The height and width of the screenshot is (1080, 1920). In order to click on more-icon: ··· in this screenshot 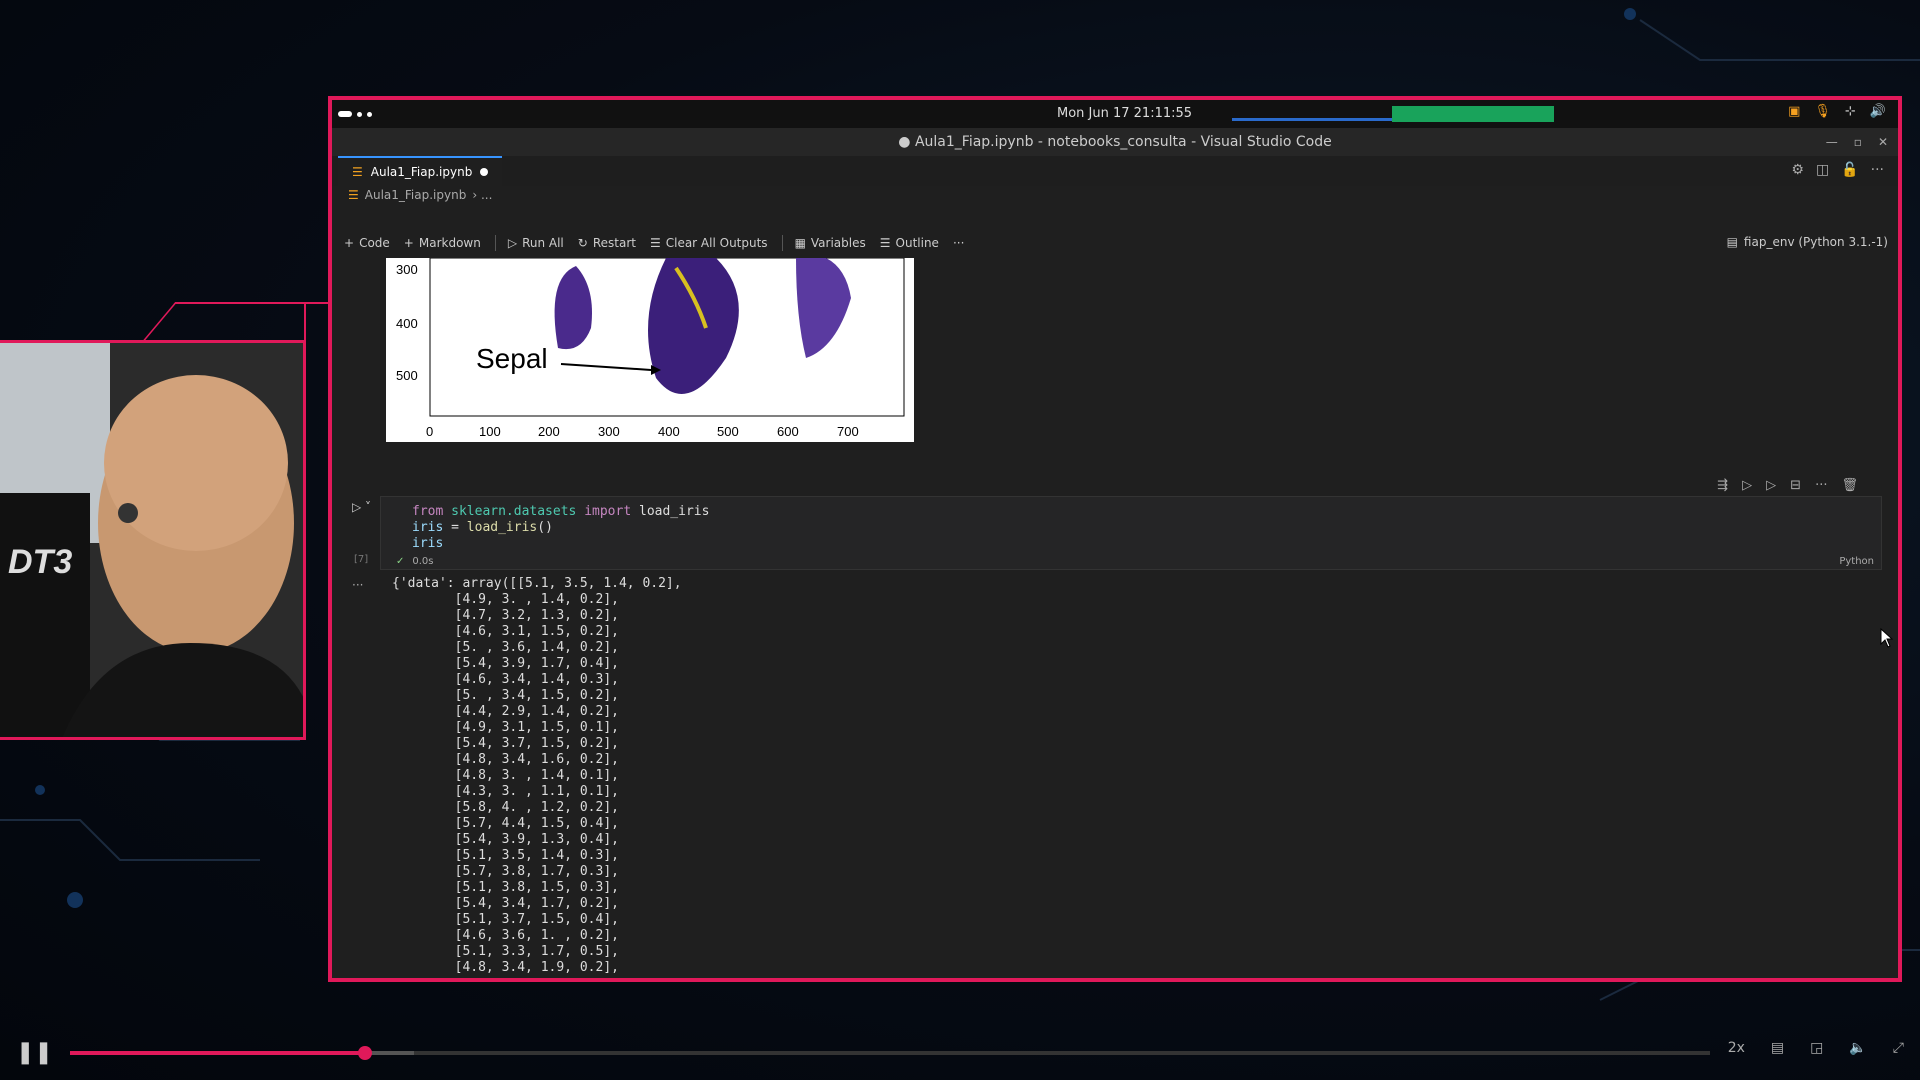, I will do `click(1821, 485)`.